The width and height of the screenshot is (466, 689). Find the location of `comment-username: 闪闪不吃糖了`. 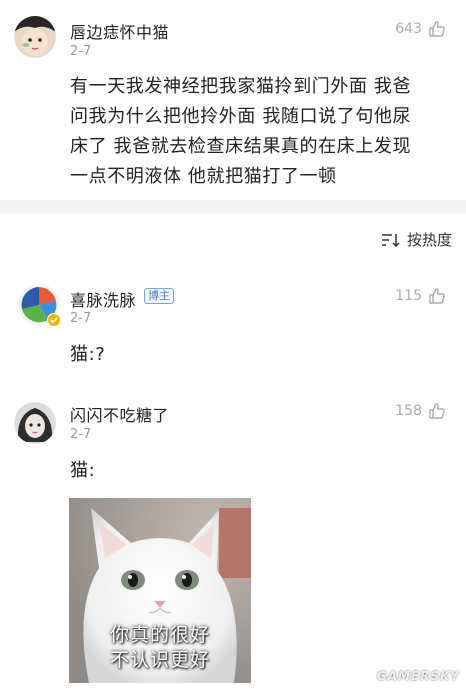

comment-username: 闪闪不吃糖了 is located at coordinates (119, 414).